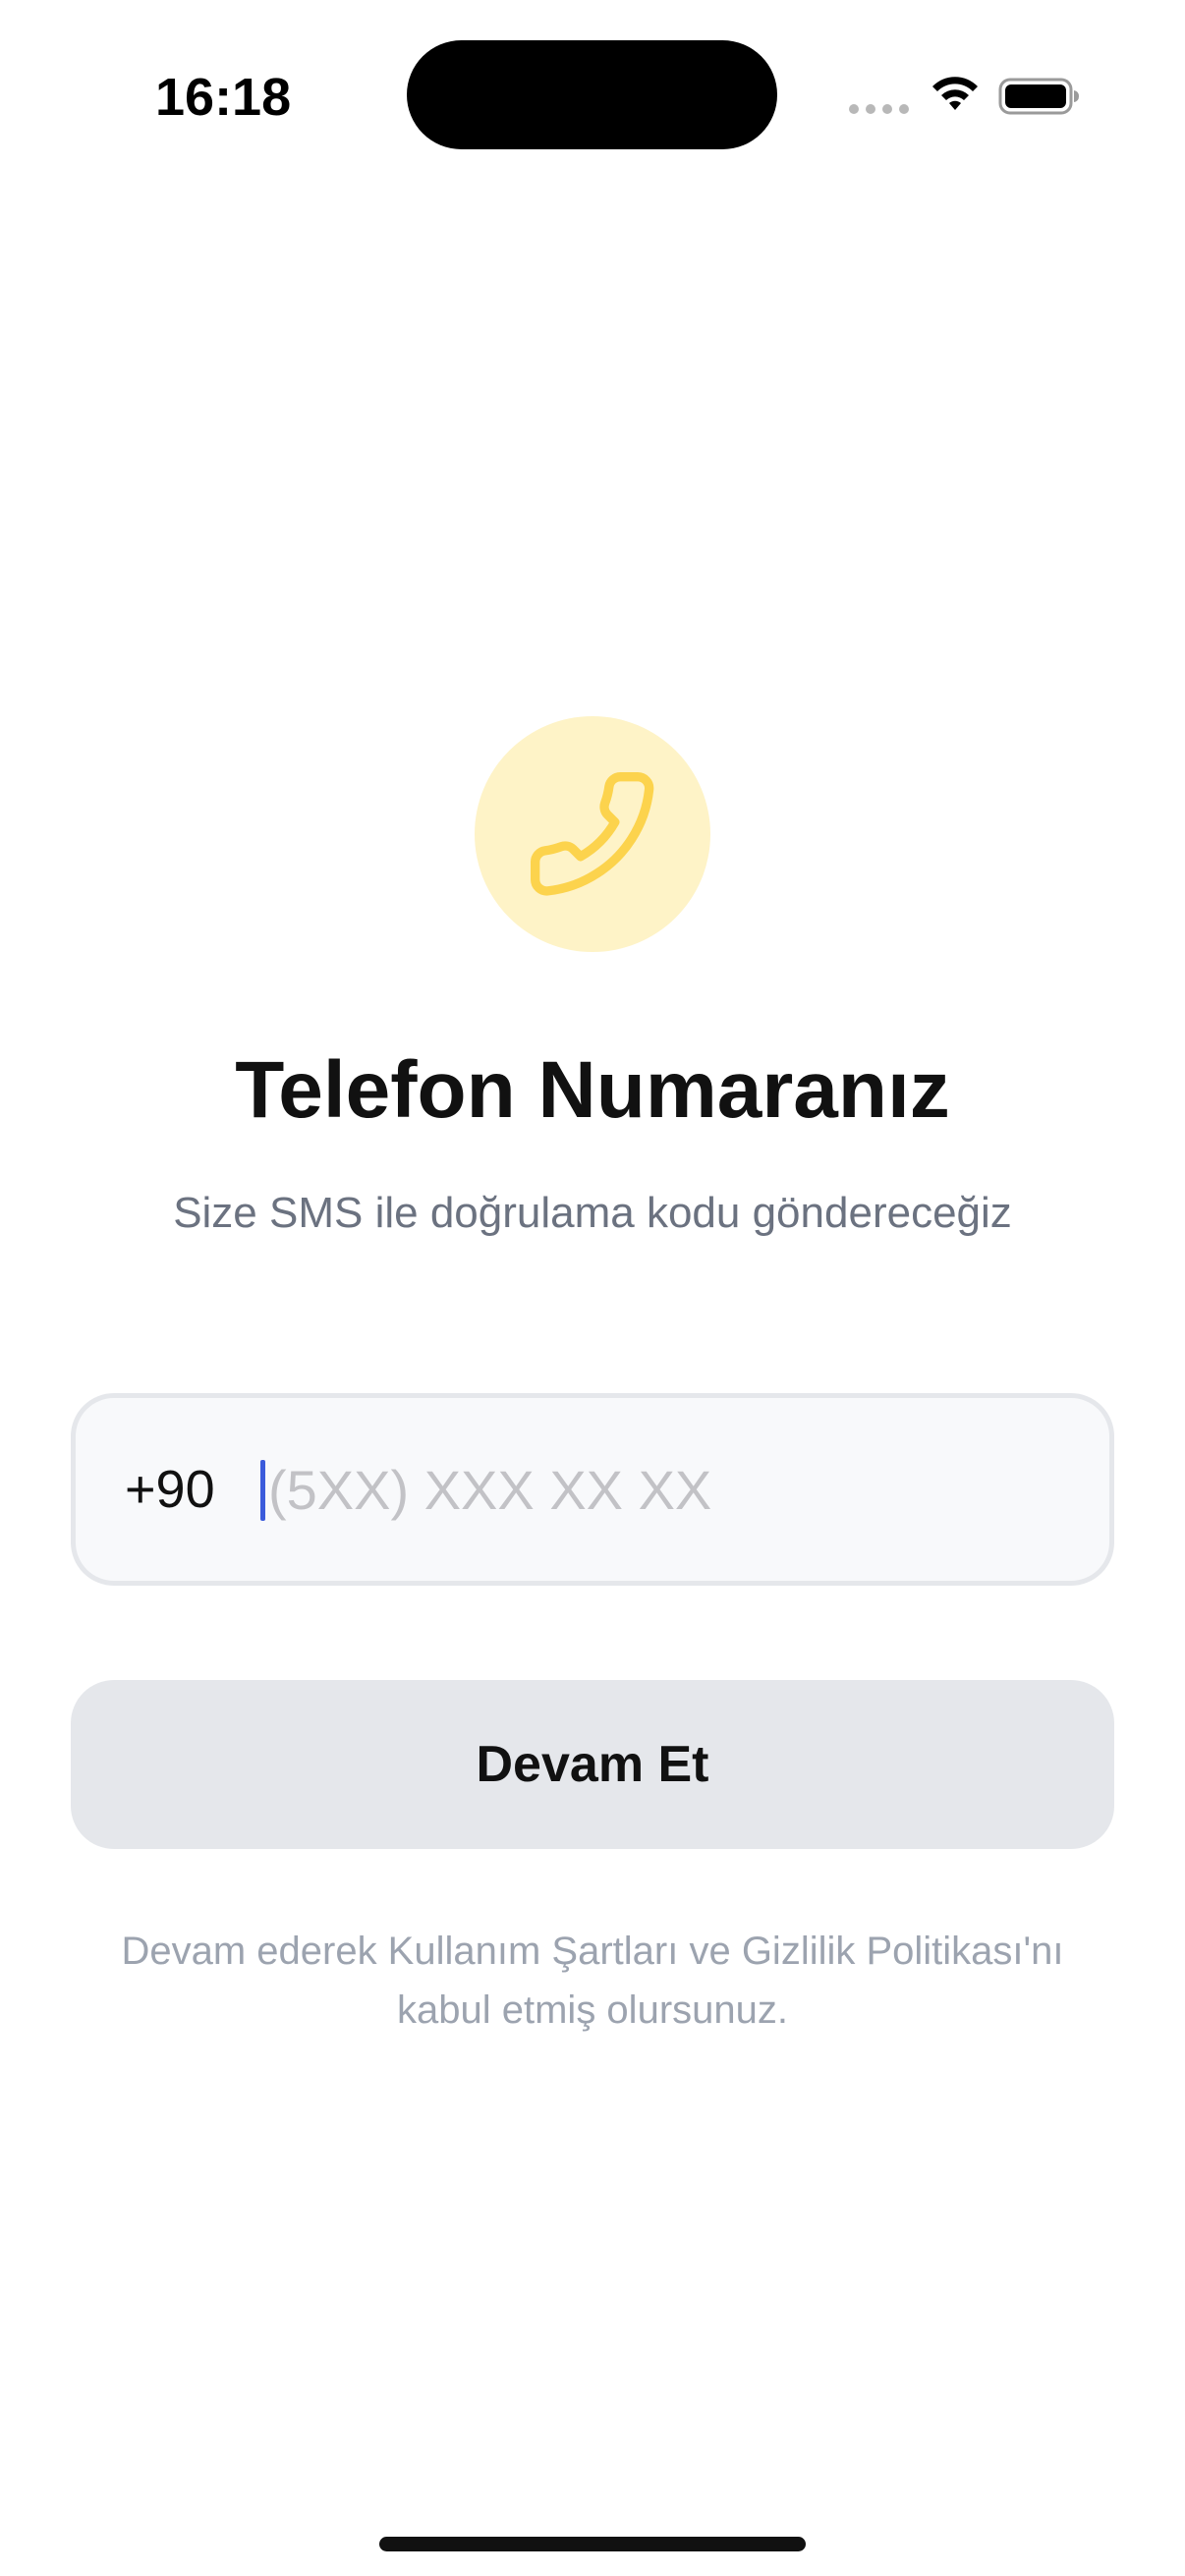 This screenshot has height=2576, width=1185. What do you see at coordinates (592, 1090) in the screenshot?
I see `page-title: Telefon Numaranız` at bounding box center [592, 1090].